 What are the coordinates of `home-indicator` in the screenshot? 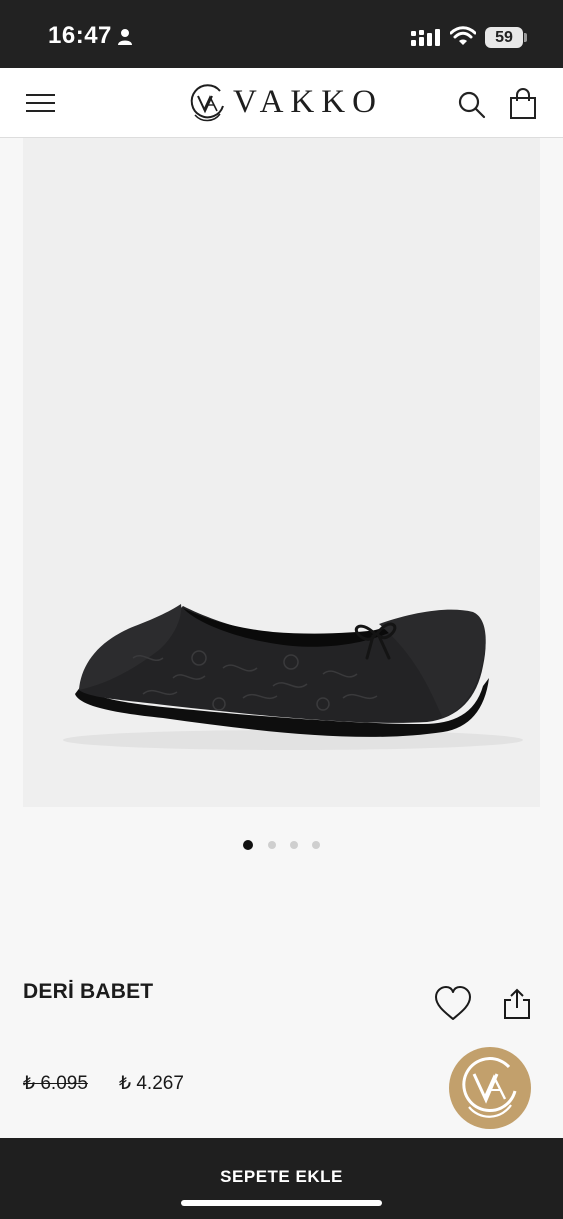 It's located at (281, 1203).